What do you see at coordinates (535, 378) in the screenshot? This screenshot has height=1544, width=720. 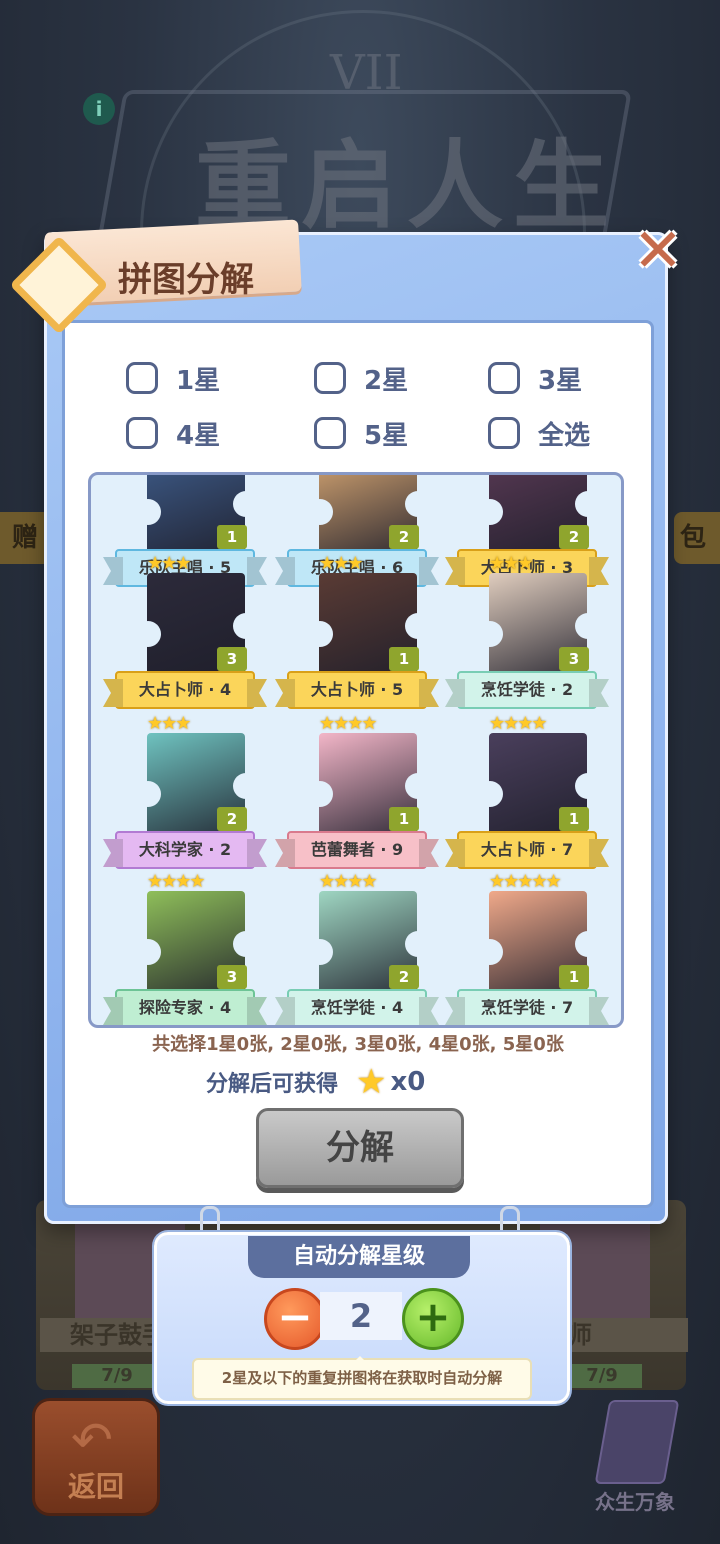 I see `filter-3-star: 3星` at bounding box center [535, 378].